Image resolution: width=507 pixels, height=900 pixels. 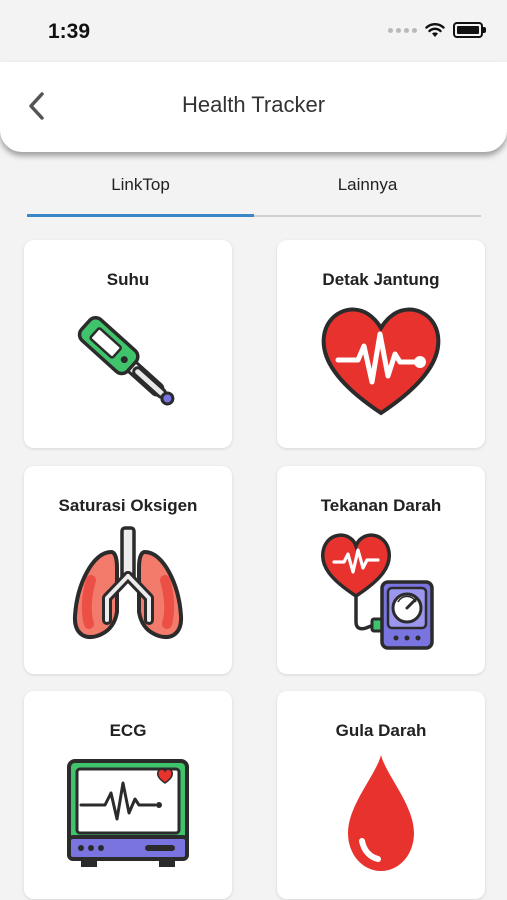 I want to click on status-icons, so click(x=437, y=30).